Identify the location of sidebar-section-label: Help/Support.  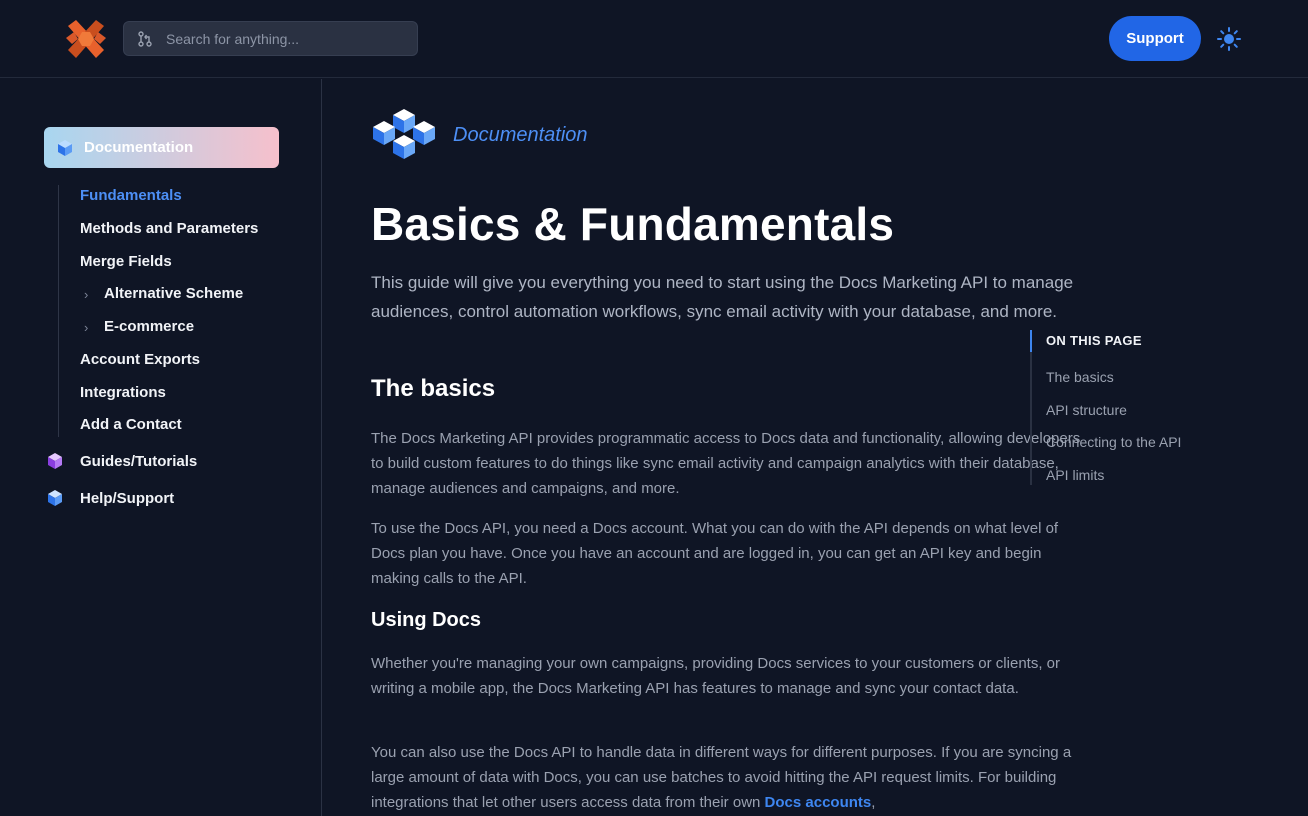
(127, 498).